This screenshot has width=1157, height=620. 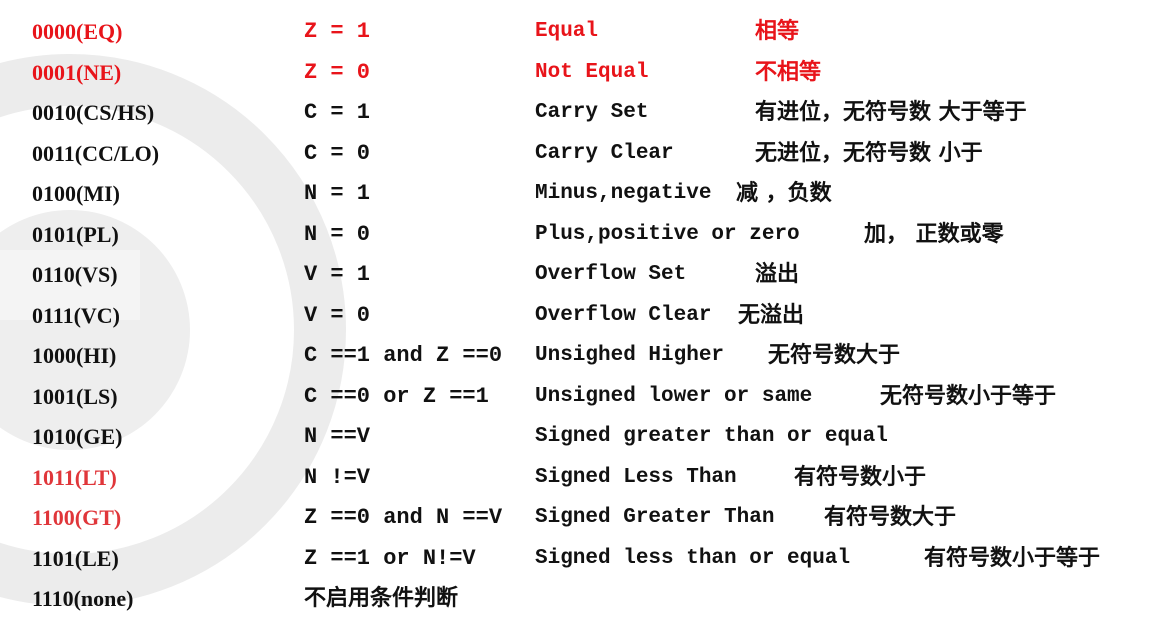 I want to click on condition-code: 1011(LT), so click(x=74, y=477).